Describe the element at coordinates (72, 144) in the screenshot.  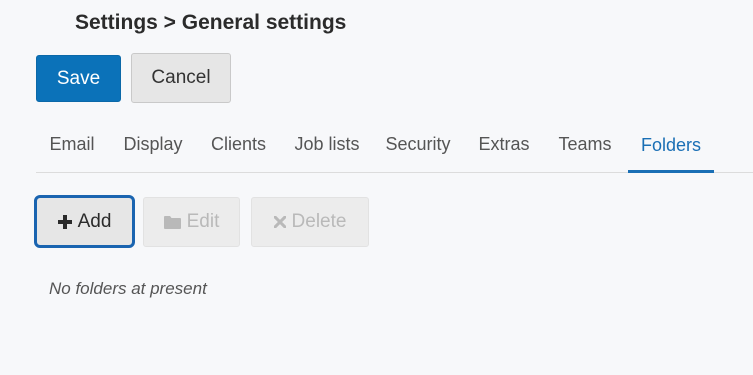
I see `tab-email: Email` at that location.